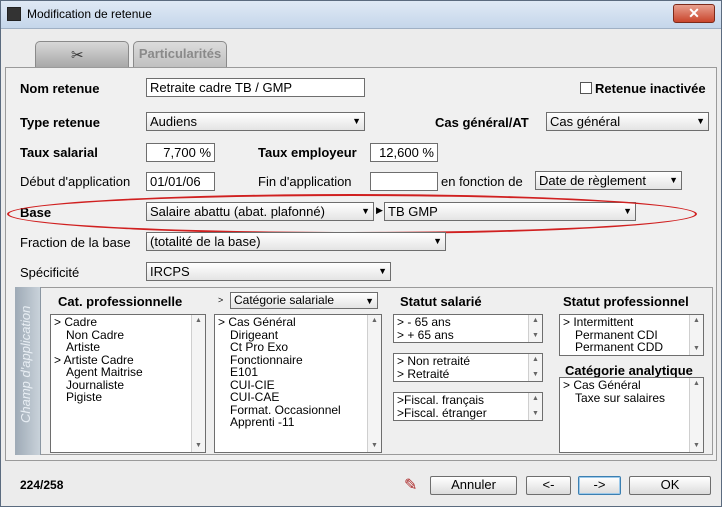  I want to click on cas-general-label: Cas général/AT, so click(482, 122).